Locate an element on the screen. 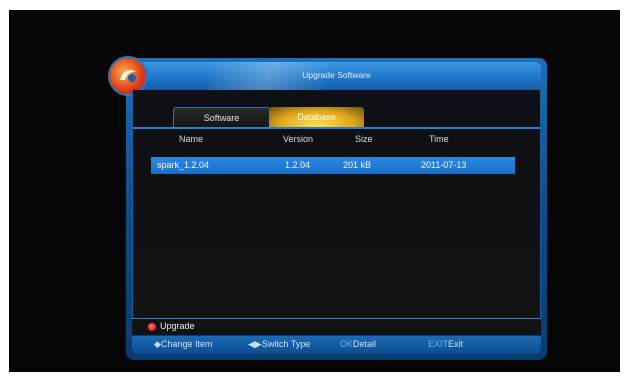 This screenshot has width=629, height=381. hint-change-item: ◆Change Item is located at coordinates (183, 344).